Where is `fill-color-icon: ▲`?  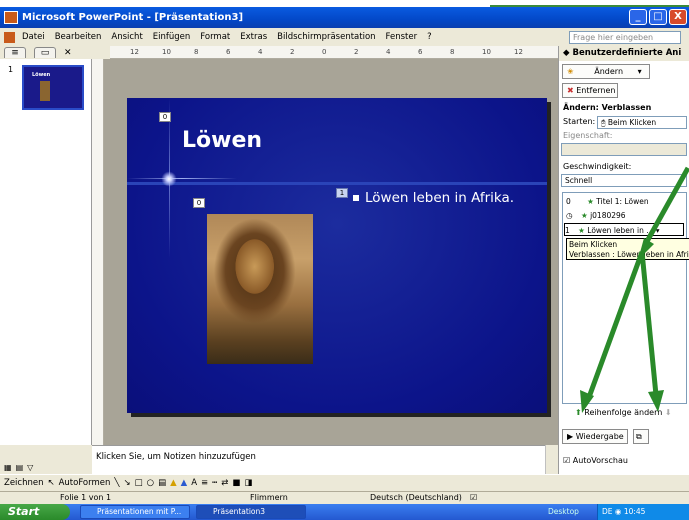
fill-color-icon: ▲ is located at coordinates (173, 483).